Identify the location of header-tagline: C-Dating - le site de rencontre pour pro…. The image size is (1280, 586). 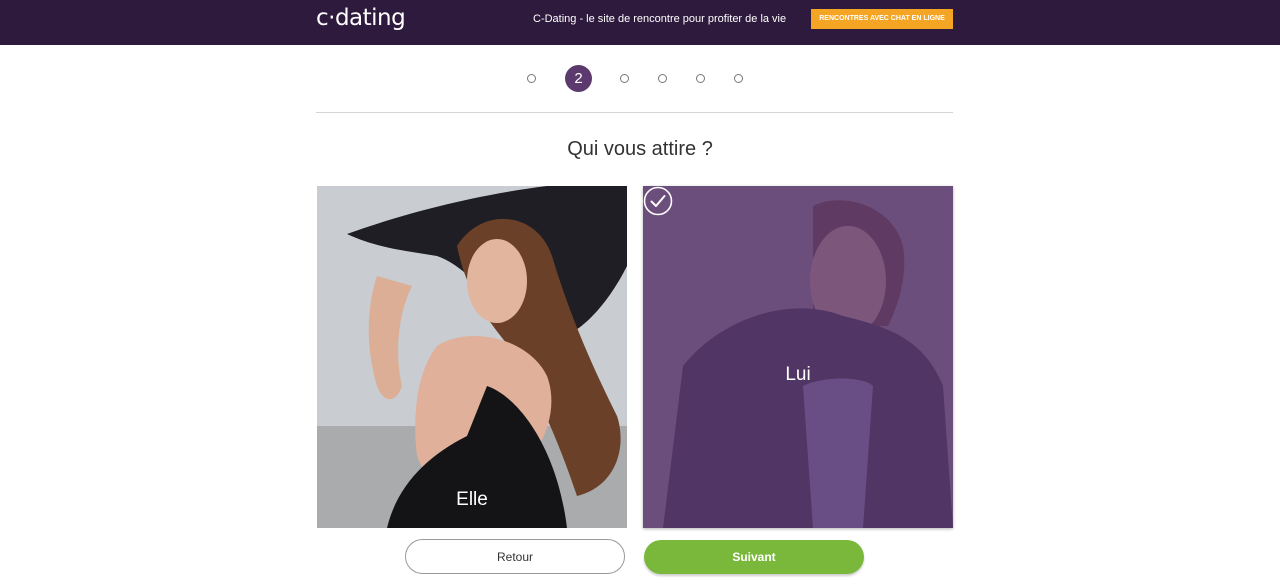
(660, 19).